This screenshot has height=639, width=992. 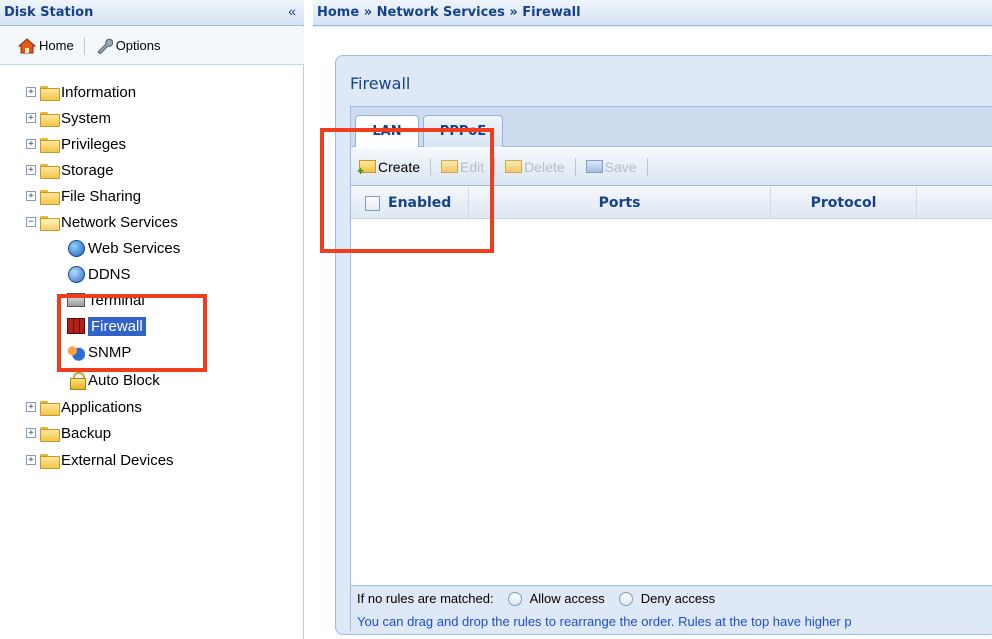 What do you see at coordinates (109, 274) in the screenshot?
I see `tree-item-label: DDNS` at bounding box center [109, 274].